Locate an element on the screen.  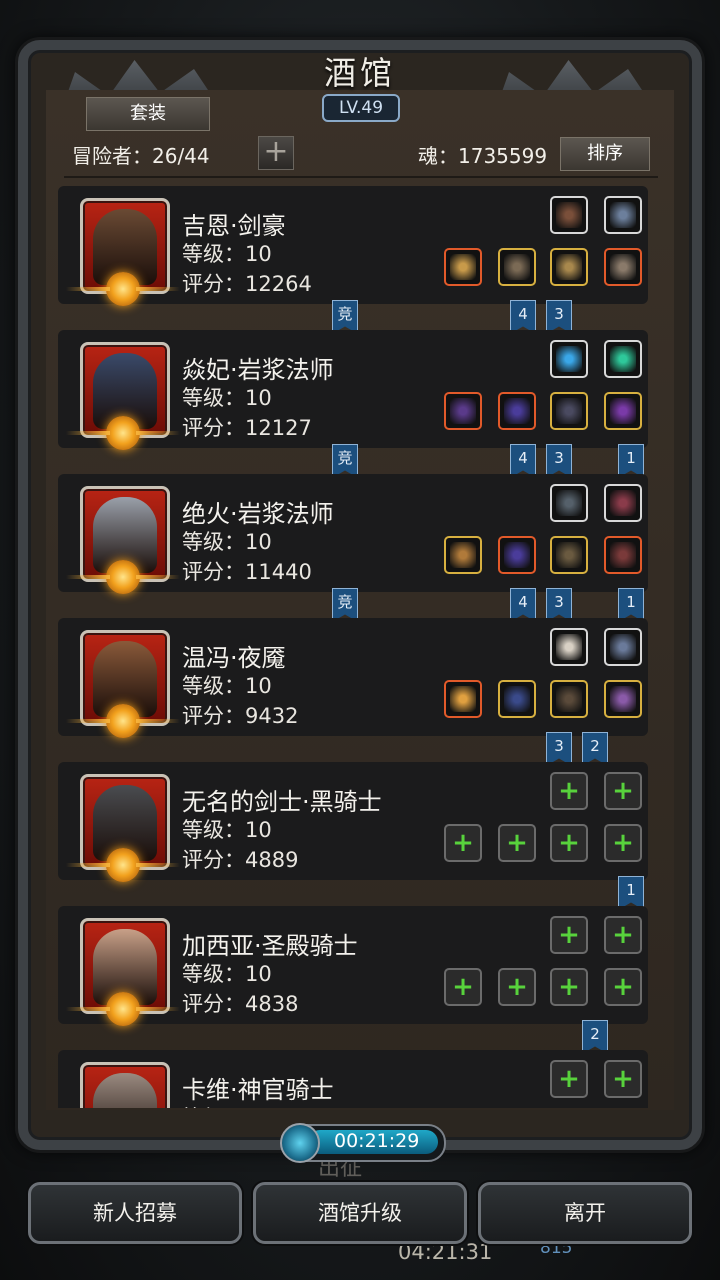
hero-card: 焱妃·岩浆法师 等级：10 评分：12127 is located at coordinates (353, 390).